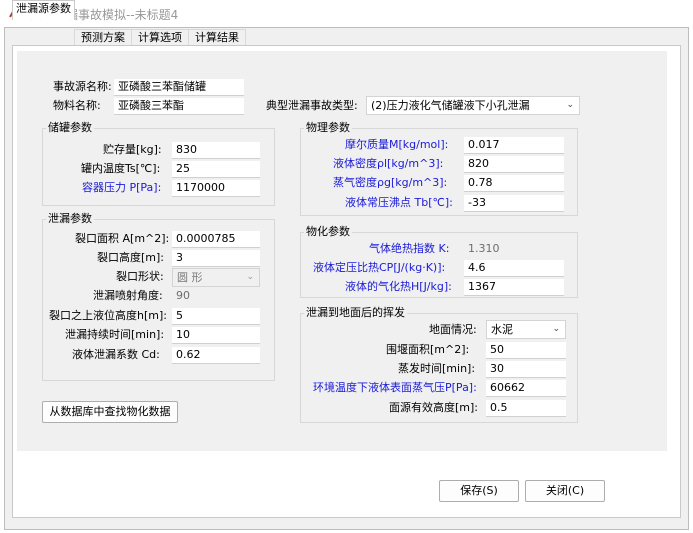 Image resolution: width=693 pixels, height=533 pixels. What do you see at coordinates (43, 10) in the screenshot?
I see `tab-source-params: 泄漏源参数` at bounding box center [43, 10].